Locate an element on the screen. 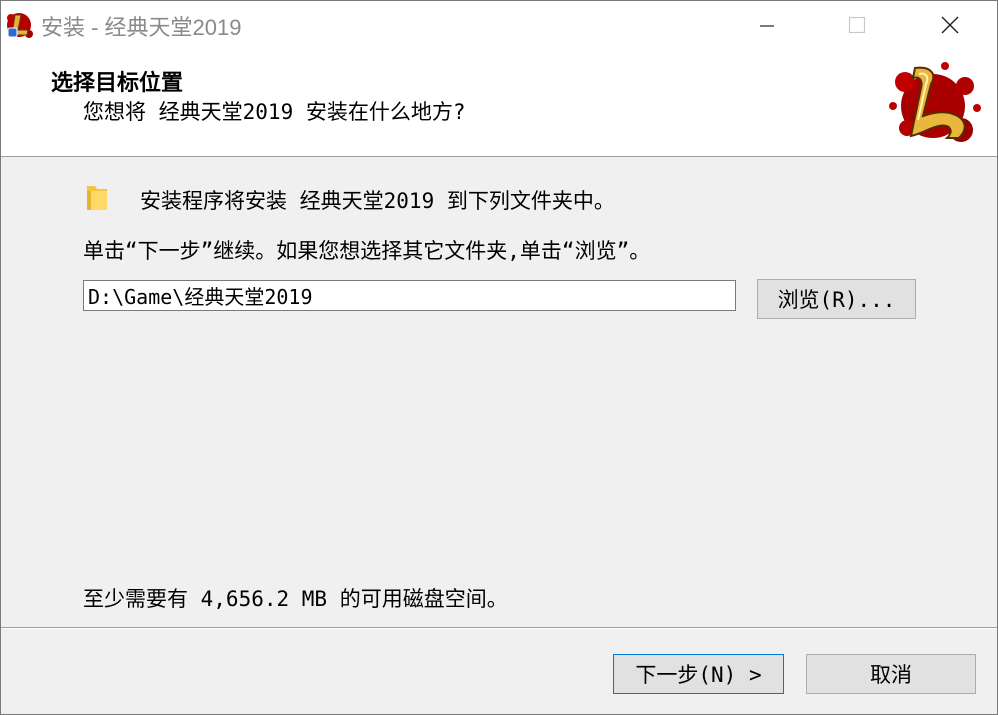 Image resolution: width=998 pixels, height=715 pixels. minimize-icon is located at coordinates (767, 26).